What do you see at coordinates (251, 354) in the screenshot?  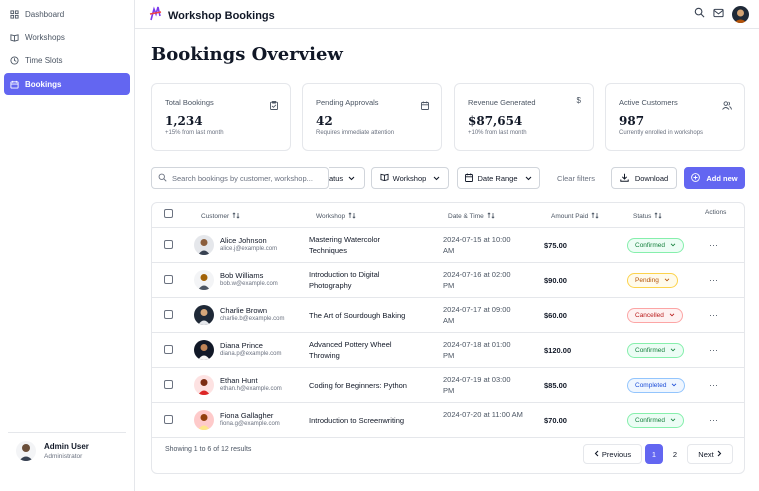 I see `customer-email: diana.p@example.com` at bounding box center [251, 354].